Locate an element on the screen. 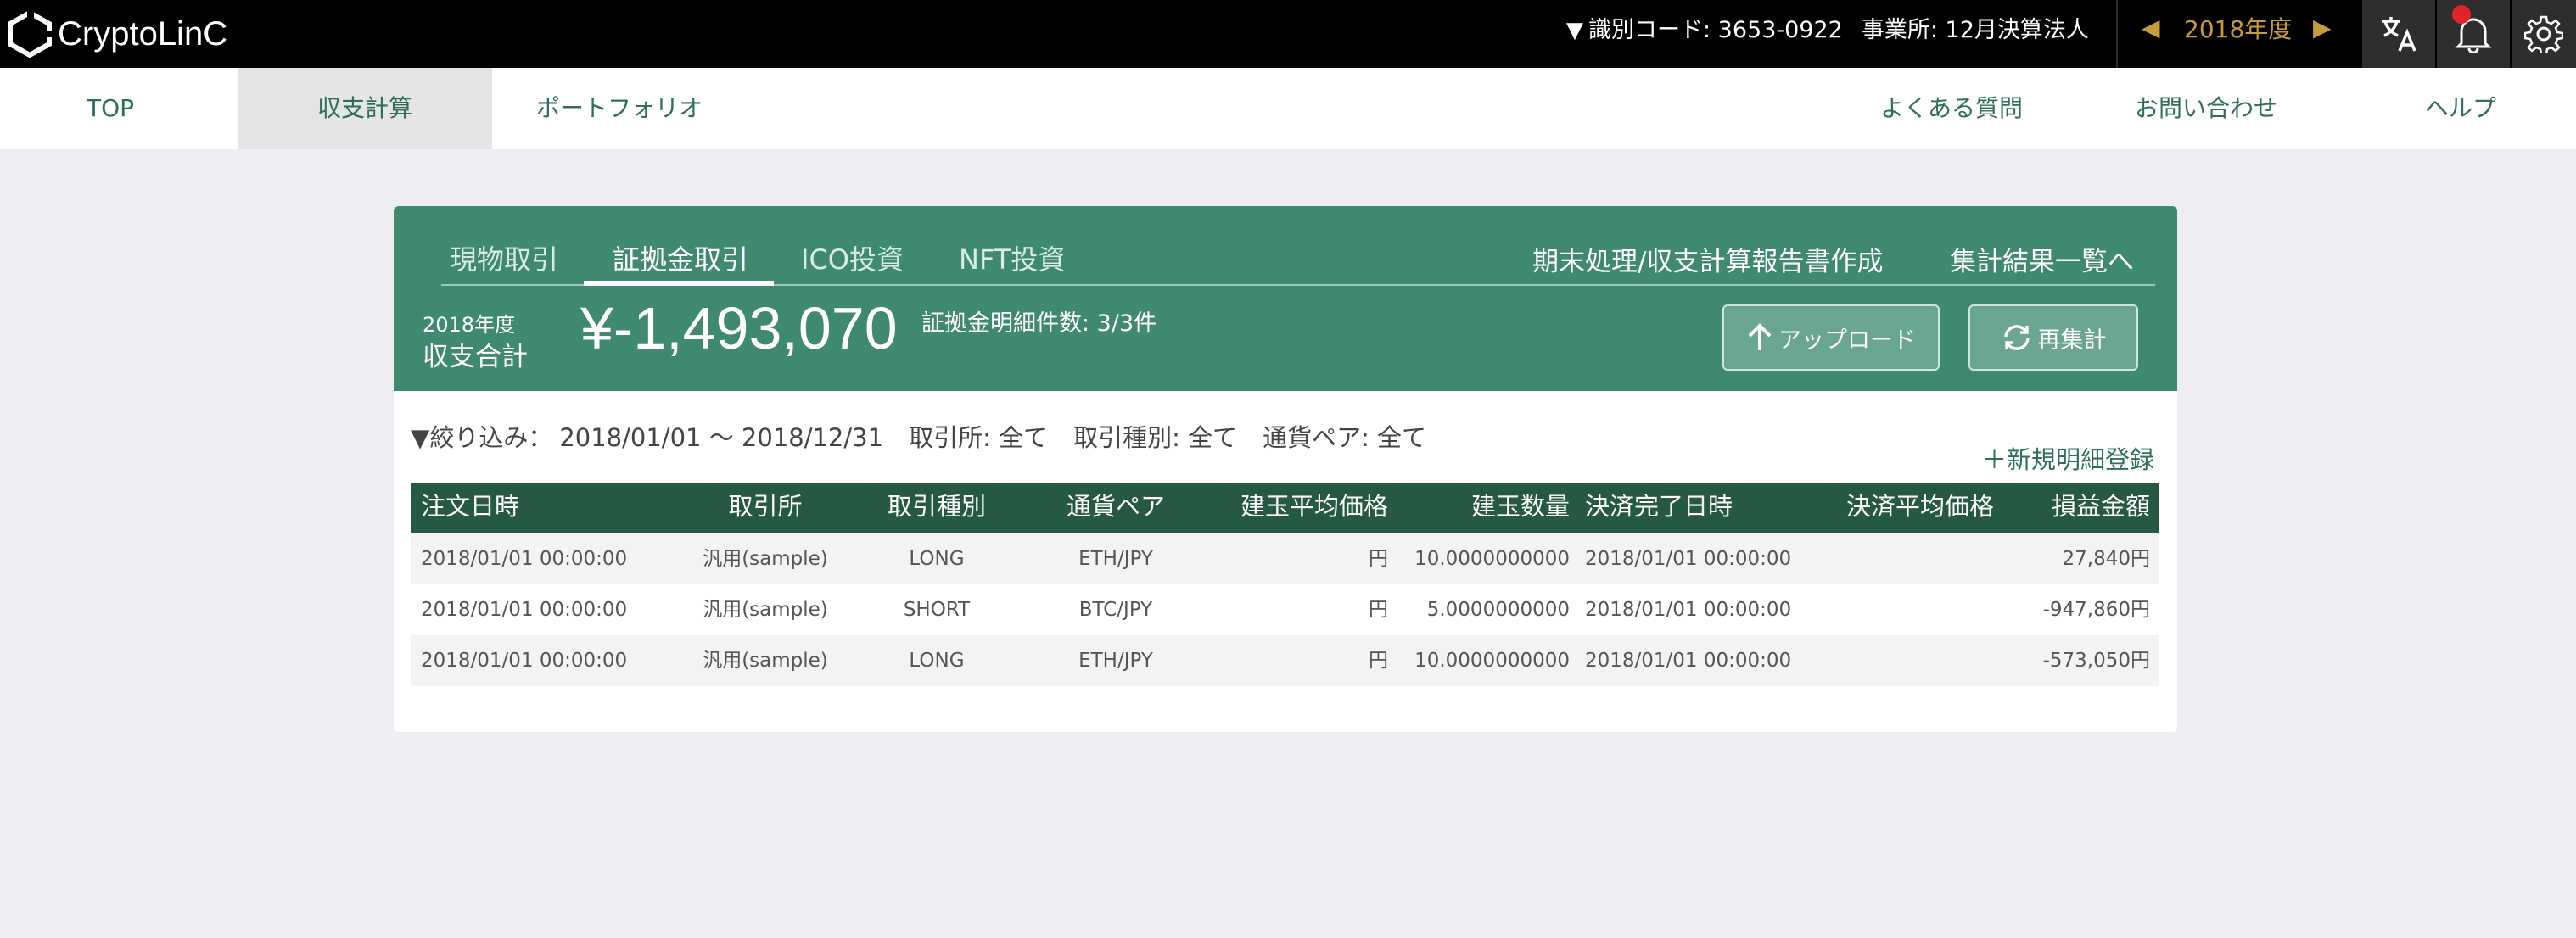 This screenshot has height=938, width=2576. language-button is located at coordinates (2398, 34).